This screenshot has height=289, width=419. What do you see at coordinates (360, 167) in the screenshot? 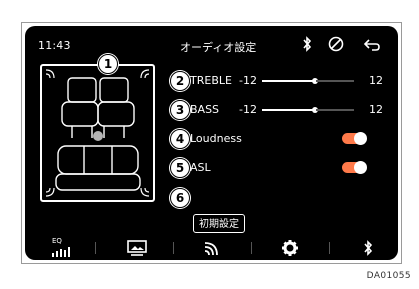
I see `asl-toggle-thumb` at bounding box center [360, 167].